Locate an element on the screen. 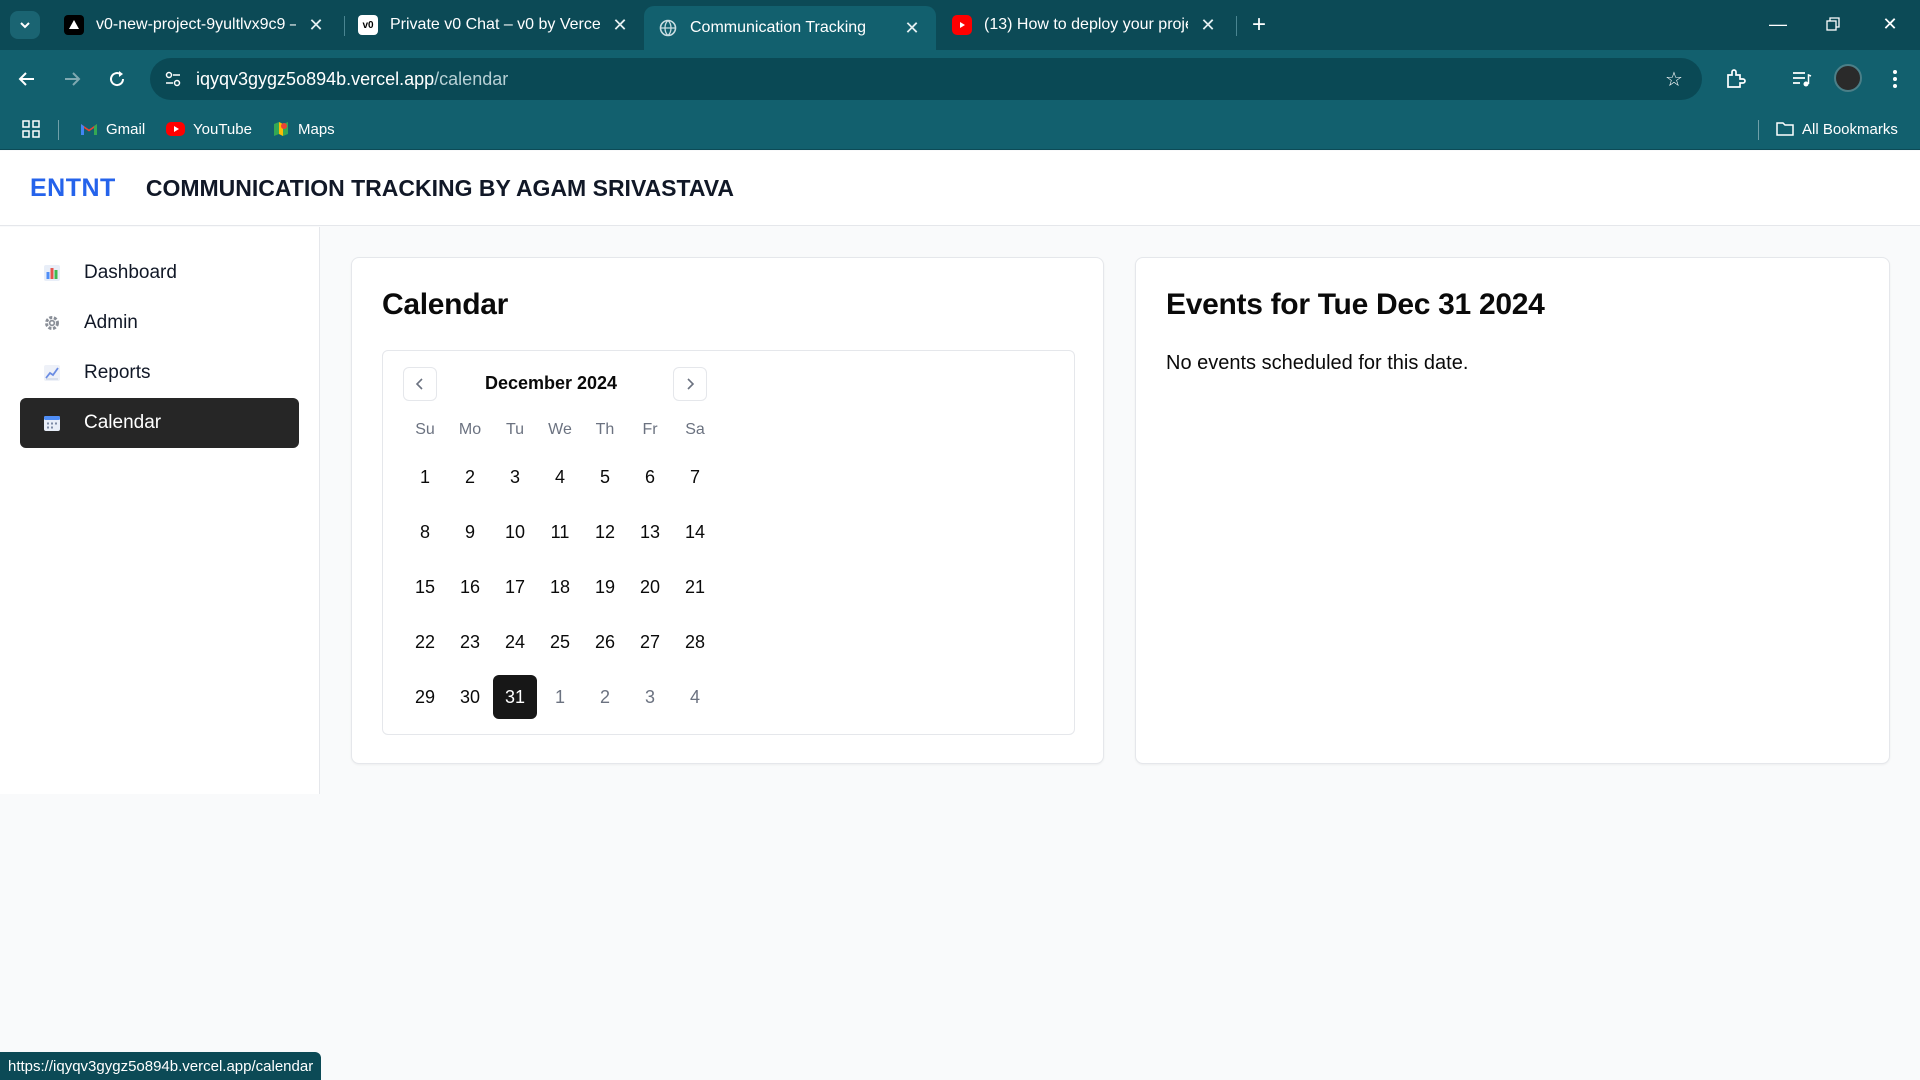 This screenshot has height=1080, width=1920. chevron-right-icon is located at coordinates (691, 384).